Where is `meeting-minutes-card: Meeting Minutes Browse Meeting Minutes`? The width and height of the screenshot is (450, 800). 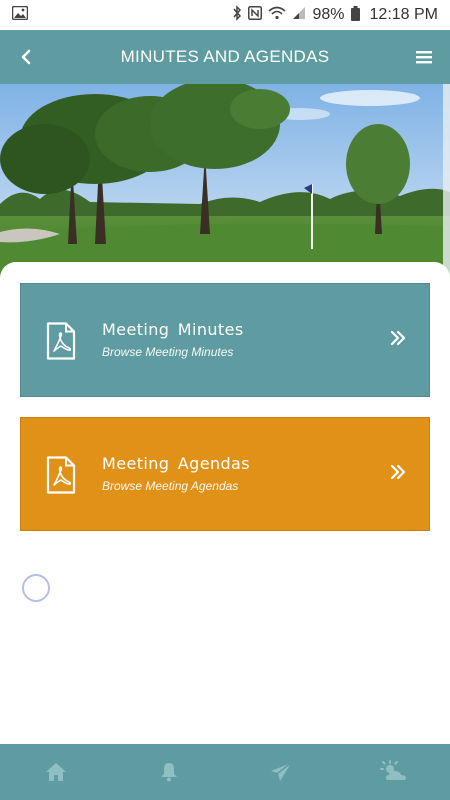
meeting-minutes-card: Meeting Minutes Browse Meeting Minutes is located at coordinates (225, 340).